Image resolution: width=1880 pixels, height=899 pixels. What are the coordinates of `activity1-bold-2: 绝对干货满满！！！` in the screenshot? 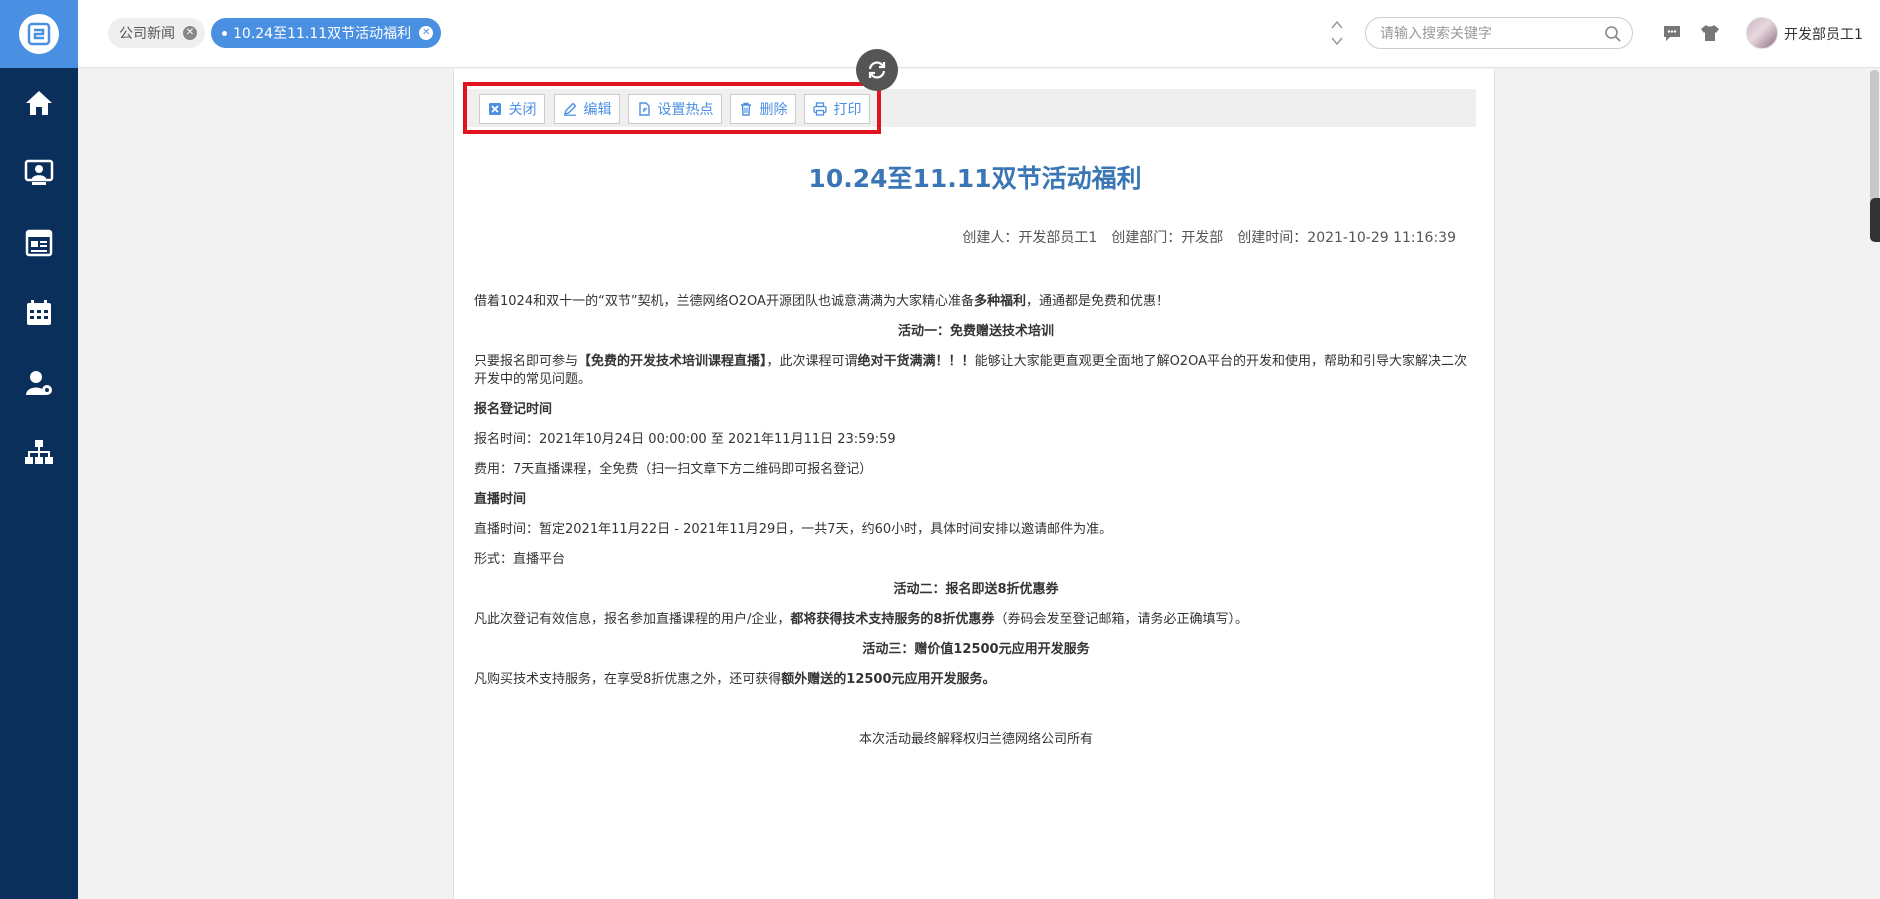 It's located at (916, 361).